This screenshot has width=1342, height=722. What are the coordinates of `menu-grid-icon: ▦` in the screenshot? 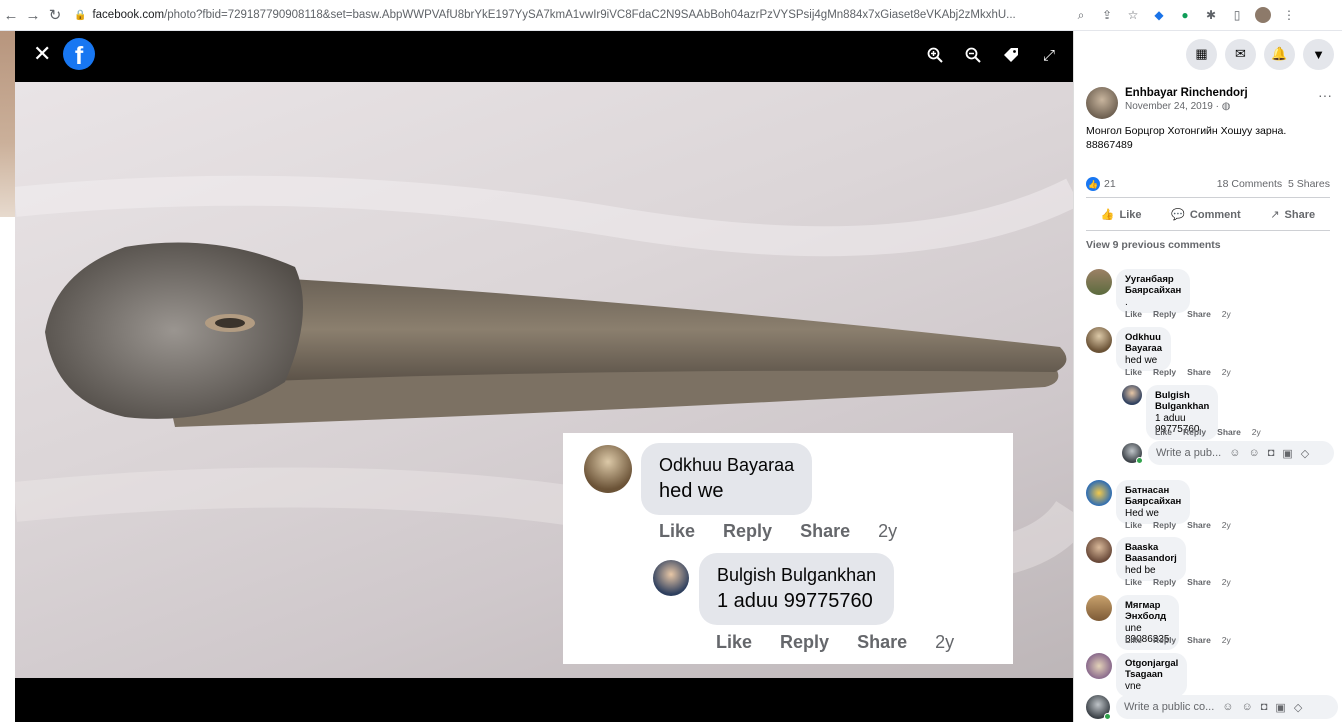 It's located at (1201, 54).